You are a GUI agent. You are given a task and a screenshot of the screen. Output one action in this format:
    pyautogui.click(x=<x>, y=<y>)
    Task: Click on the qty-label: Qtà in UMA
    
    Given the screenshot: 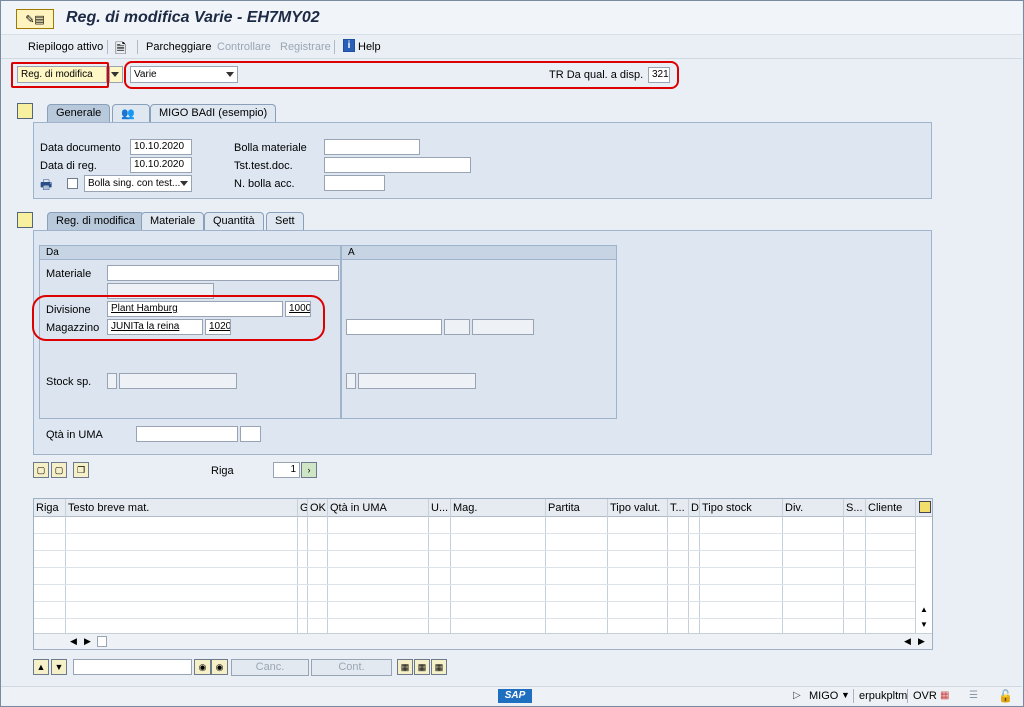 What is the action you would take?
    pyautogui.click(x=74, y=435)
    